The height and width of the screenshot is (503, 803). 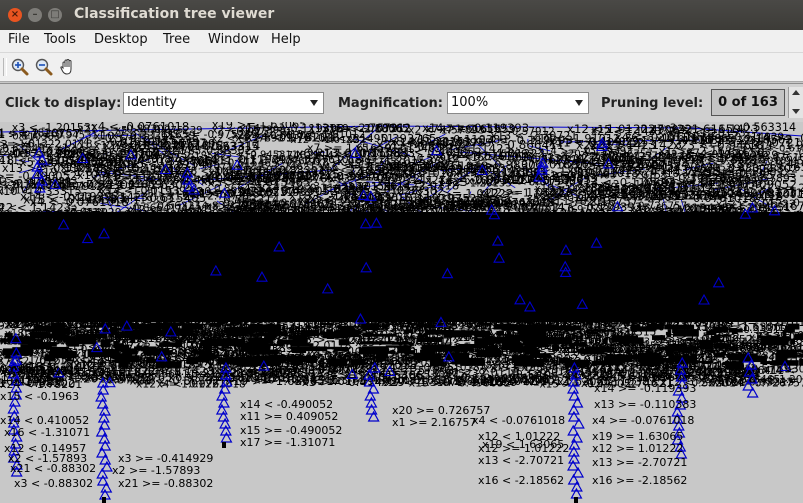 What do you see at coordinates (55, 15) in the screenshot?
I see `maximize-window-button: □` at bounding box center [55, 15].